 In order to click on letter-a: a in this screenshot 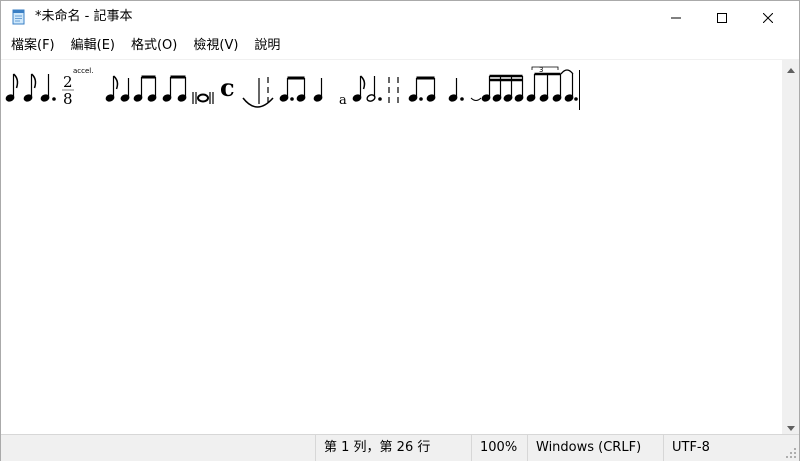, I will do `click(343, 100)`.